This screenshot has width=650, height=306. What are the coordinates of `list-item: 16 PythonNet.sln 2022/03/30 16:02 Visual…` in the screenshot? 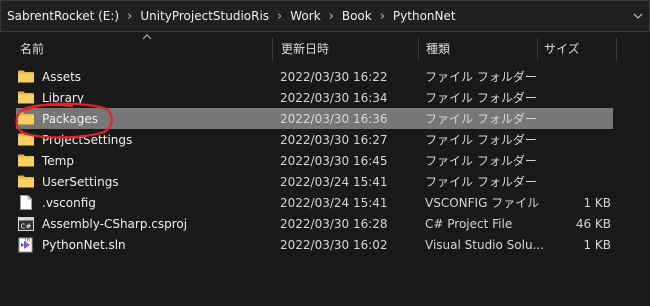 It's located at (314, 244).